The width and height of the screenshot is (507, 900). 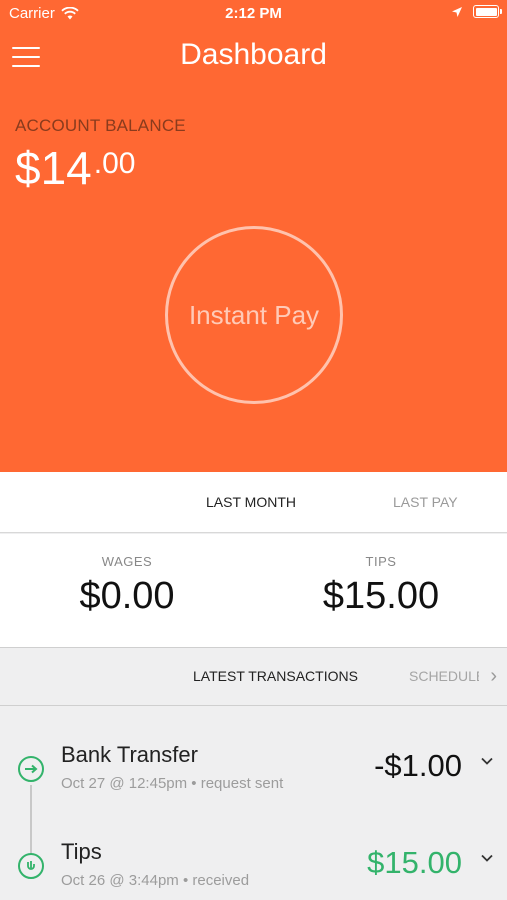 I want to click on balance-cents: .00, so click(x=114, y=163).